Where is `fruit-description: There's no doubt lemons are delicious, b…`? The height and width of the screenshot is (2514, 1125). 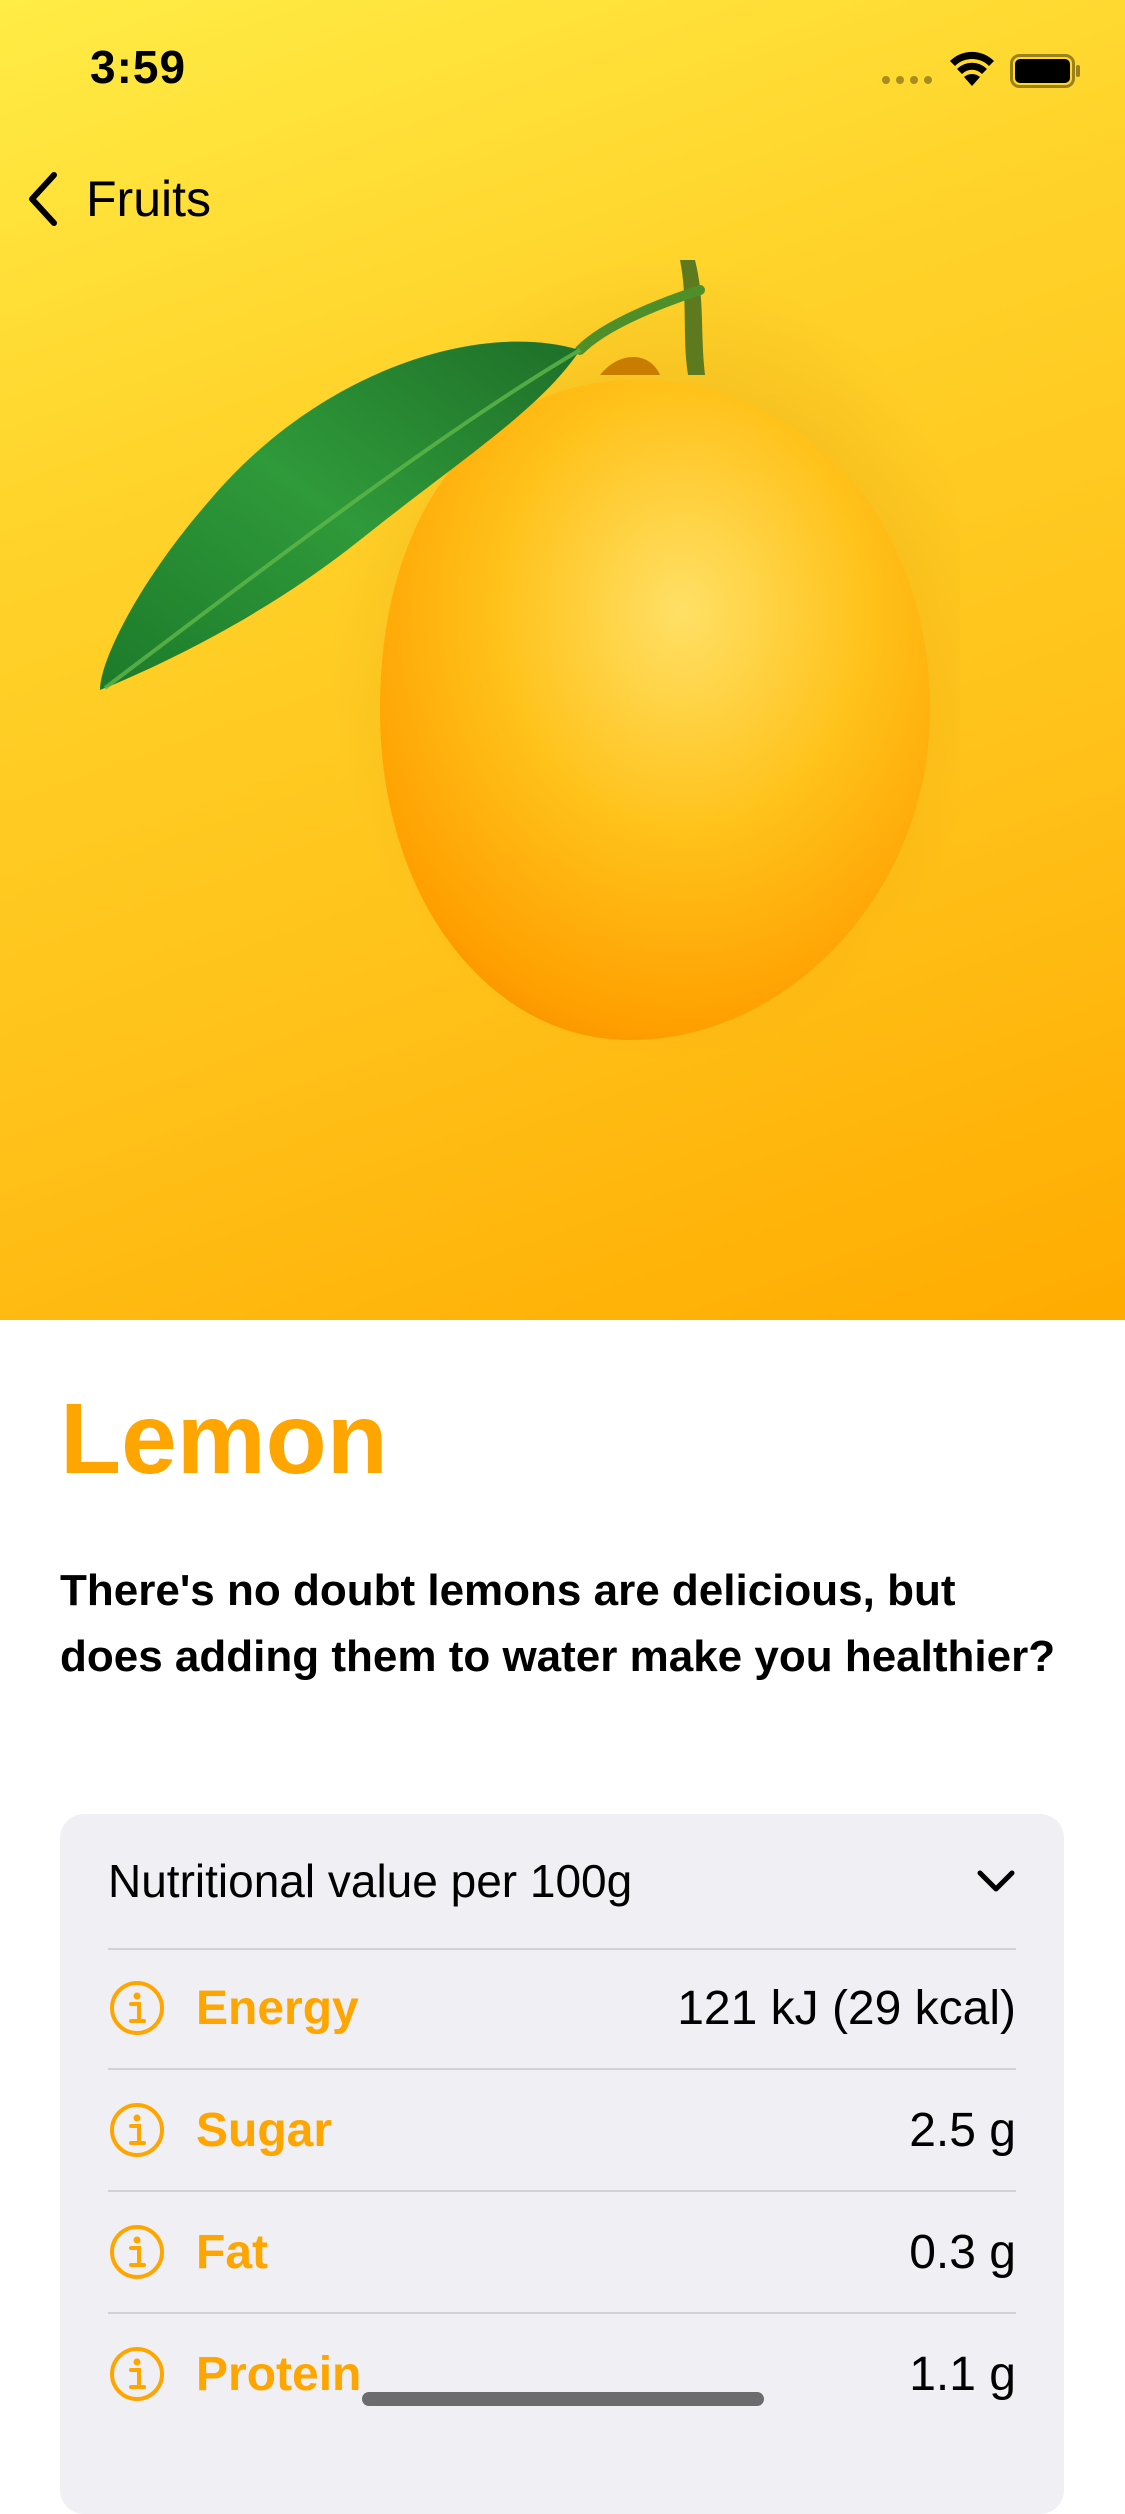 fruit-description: There's no doubt lemons are delicious, b… is located at coordinates (558, 1623).